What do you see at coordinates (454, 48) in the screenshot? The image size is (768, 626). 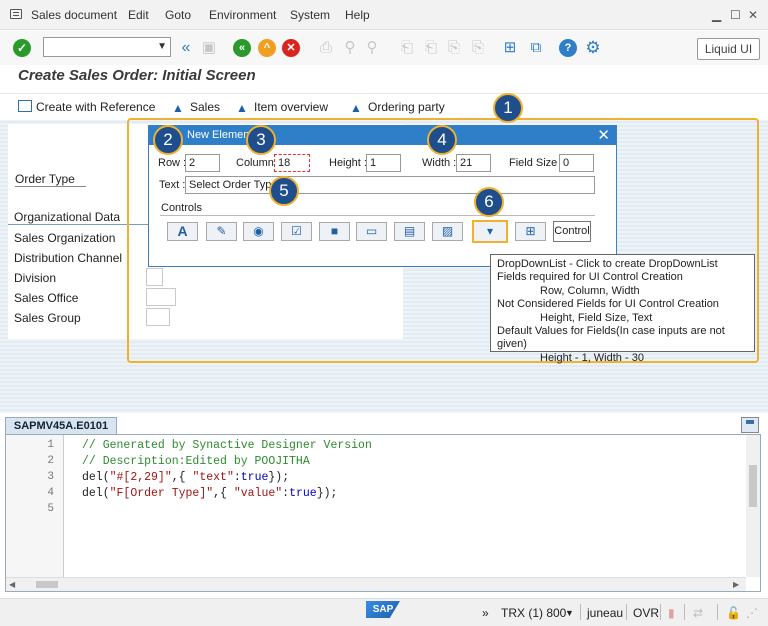 I see `next-page-icon: ⎘` at bounding box center [454, 48].